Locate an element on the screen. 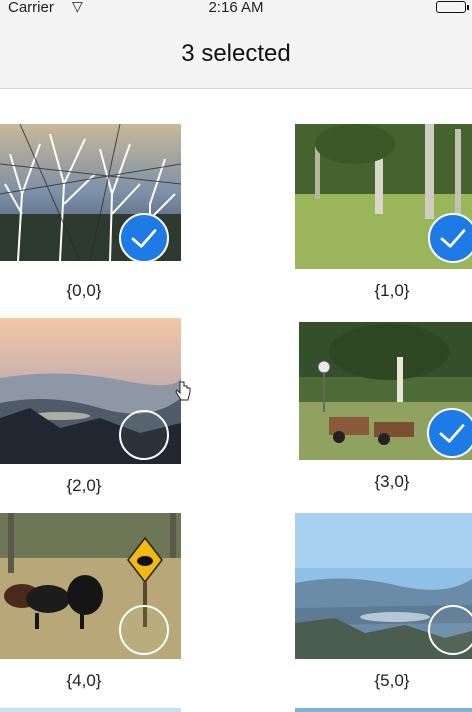  status-time: 2:16 AM is located at coordinates (236, 8).